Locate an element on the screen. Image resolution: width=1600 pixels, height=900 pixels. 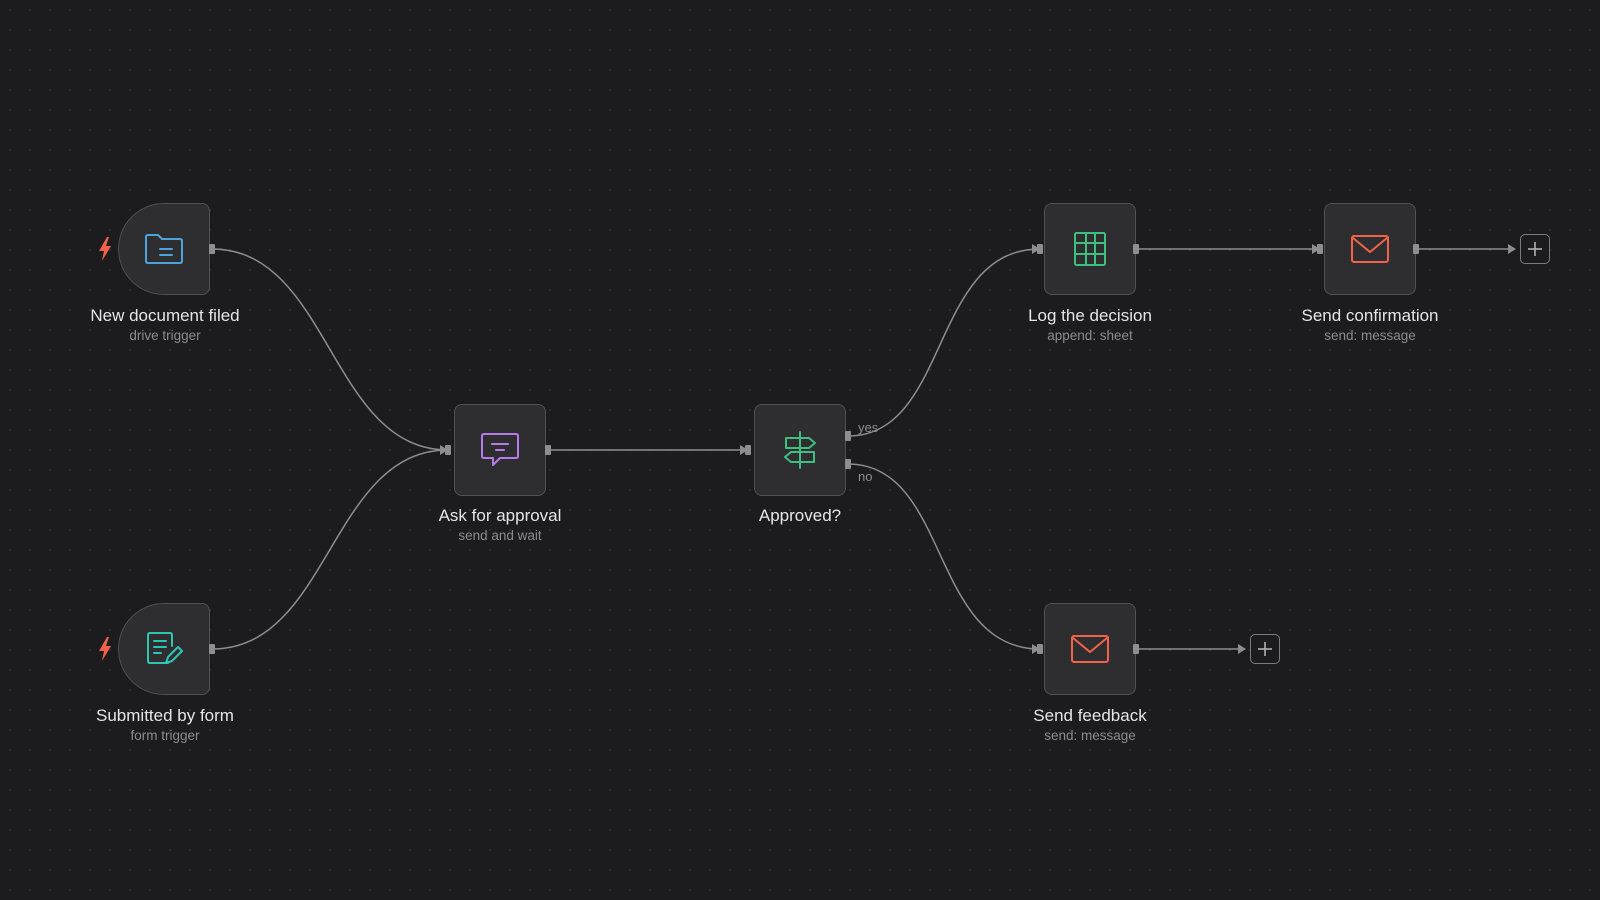
output-port-no is located at coordinates (848, 464).